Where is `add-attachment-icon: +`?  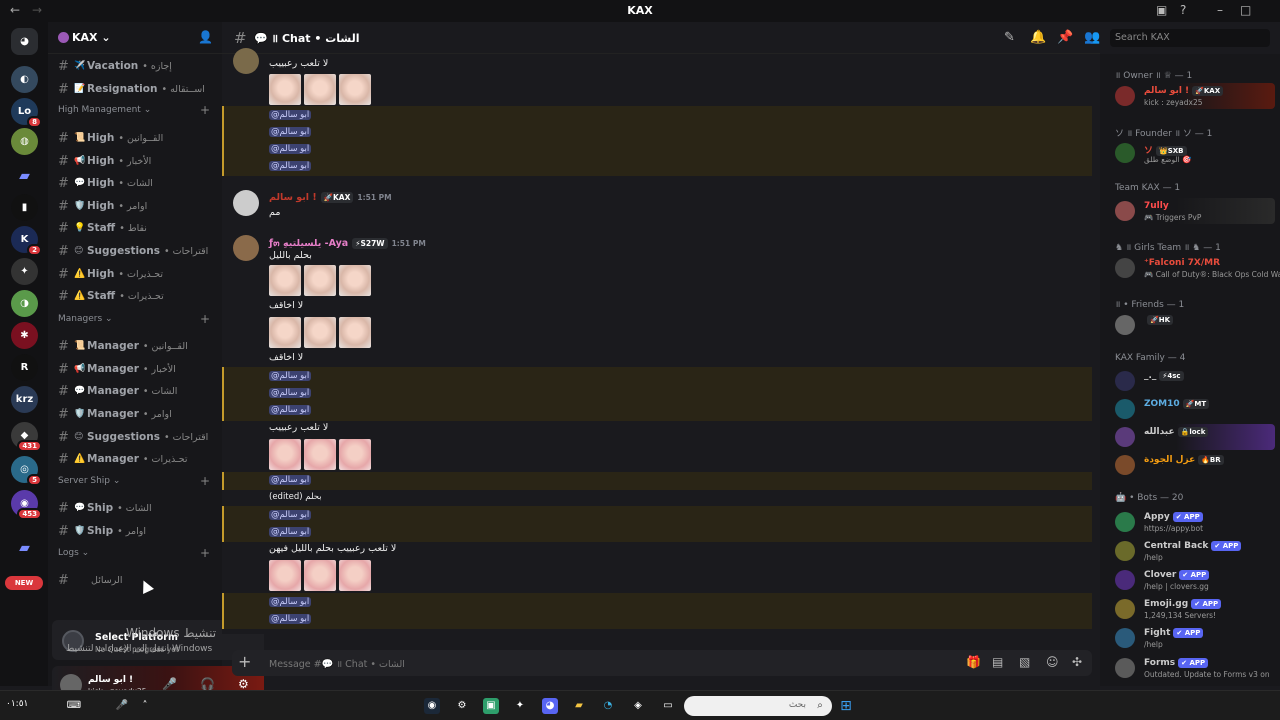
add-attachment-icon: + is located at coordinates (244, 661).